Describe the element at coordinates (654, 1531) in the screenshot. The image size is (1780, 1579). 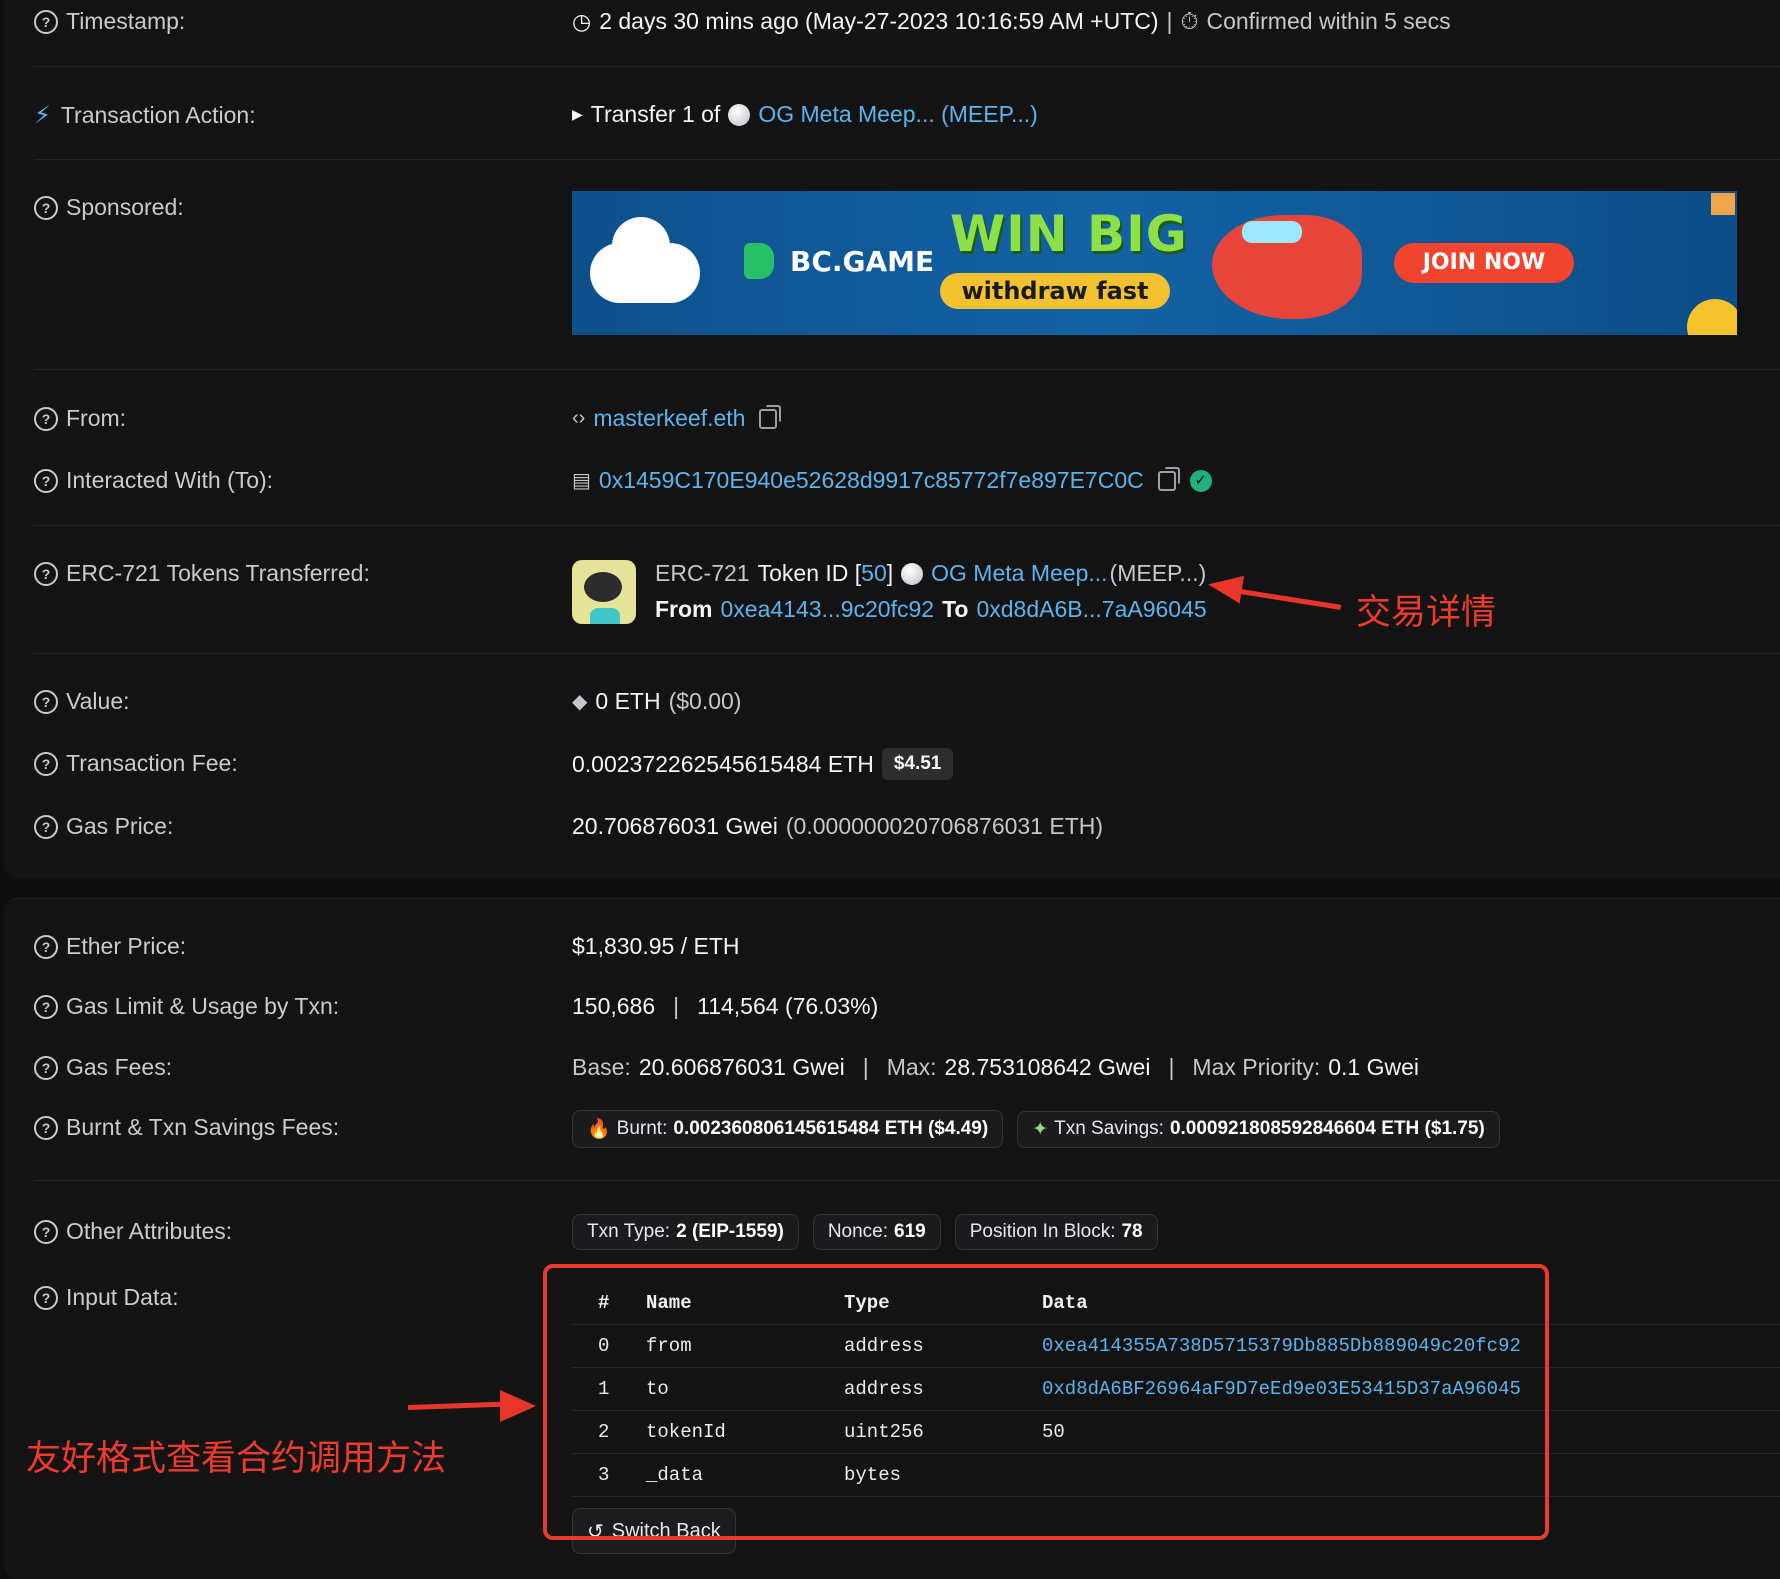
I see `switch-back-button: ↺ Switch Back` at that location.